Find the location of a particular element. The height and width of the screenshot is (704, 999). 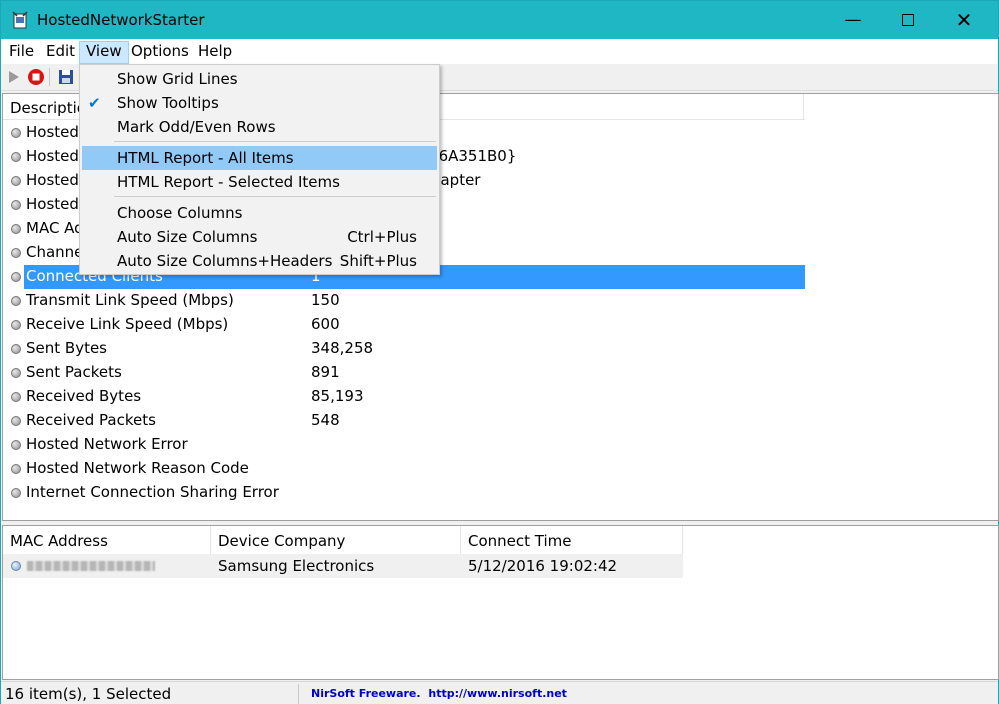

view-menu-item: Auto Size Columns+Headers Shift+Plus is located at coordinates (259, 261).